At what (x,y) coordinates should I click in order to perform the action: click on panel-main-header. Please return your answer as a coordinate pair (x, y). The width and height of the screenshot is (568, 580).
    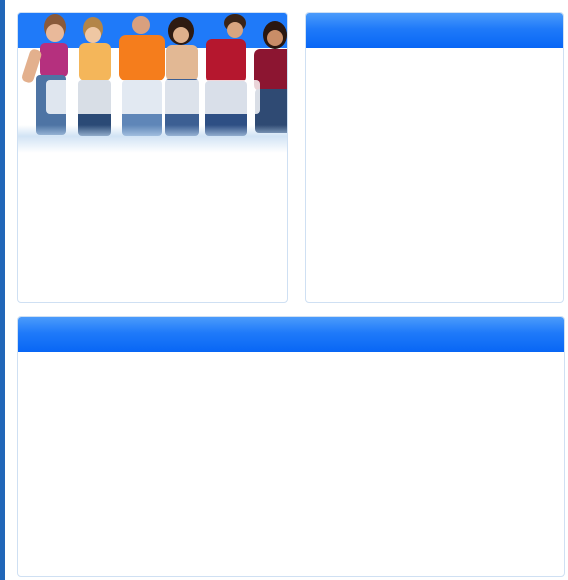
    Looking at the image, I should click on (291, 334).